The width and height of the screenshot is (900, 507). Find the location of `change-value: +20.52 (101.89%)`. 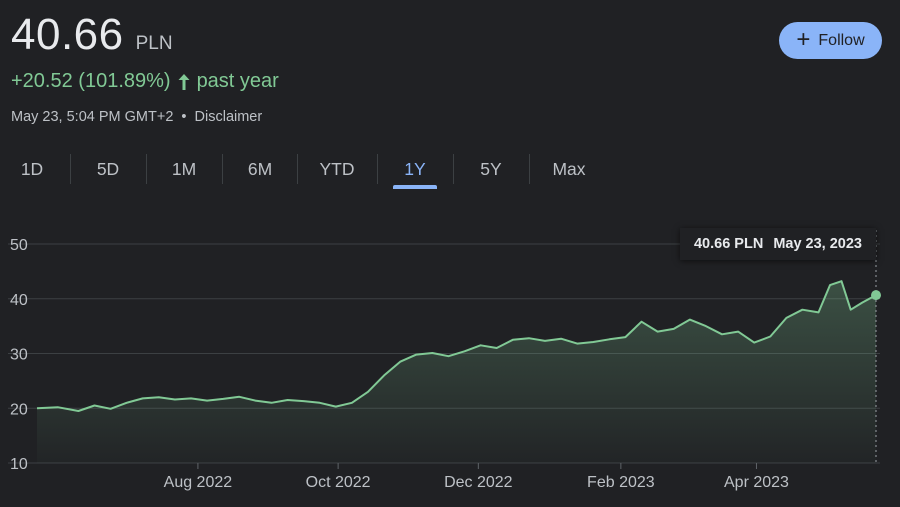

change-value: +20.52 (101.89%) is located at coordinates (91, 81).